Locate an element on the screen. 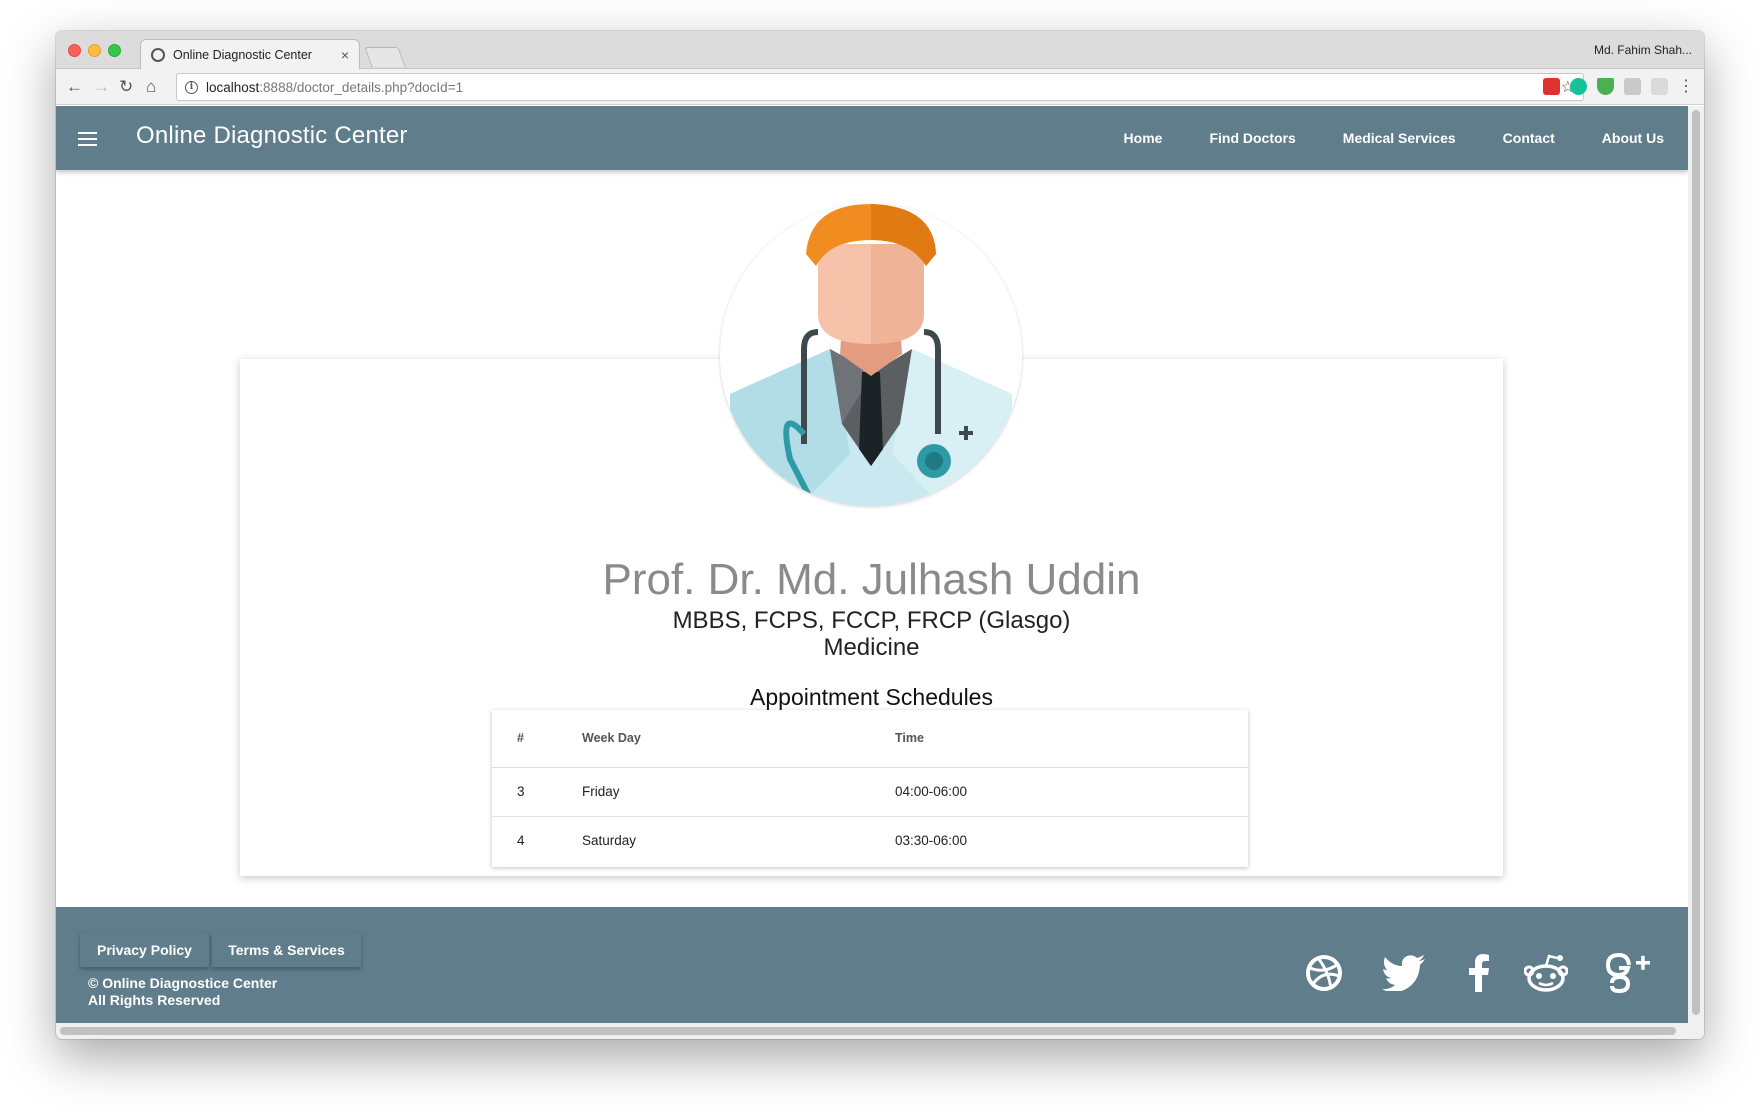  twitter-icon is located at coordinates (1404, 973).